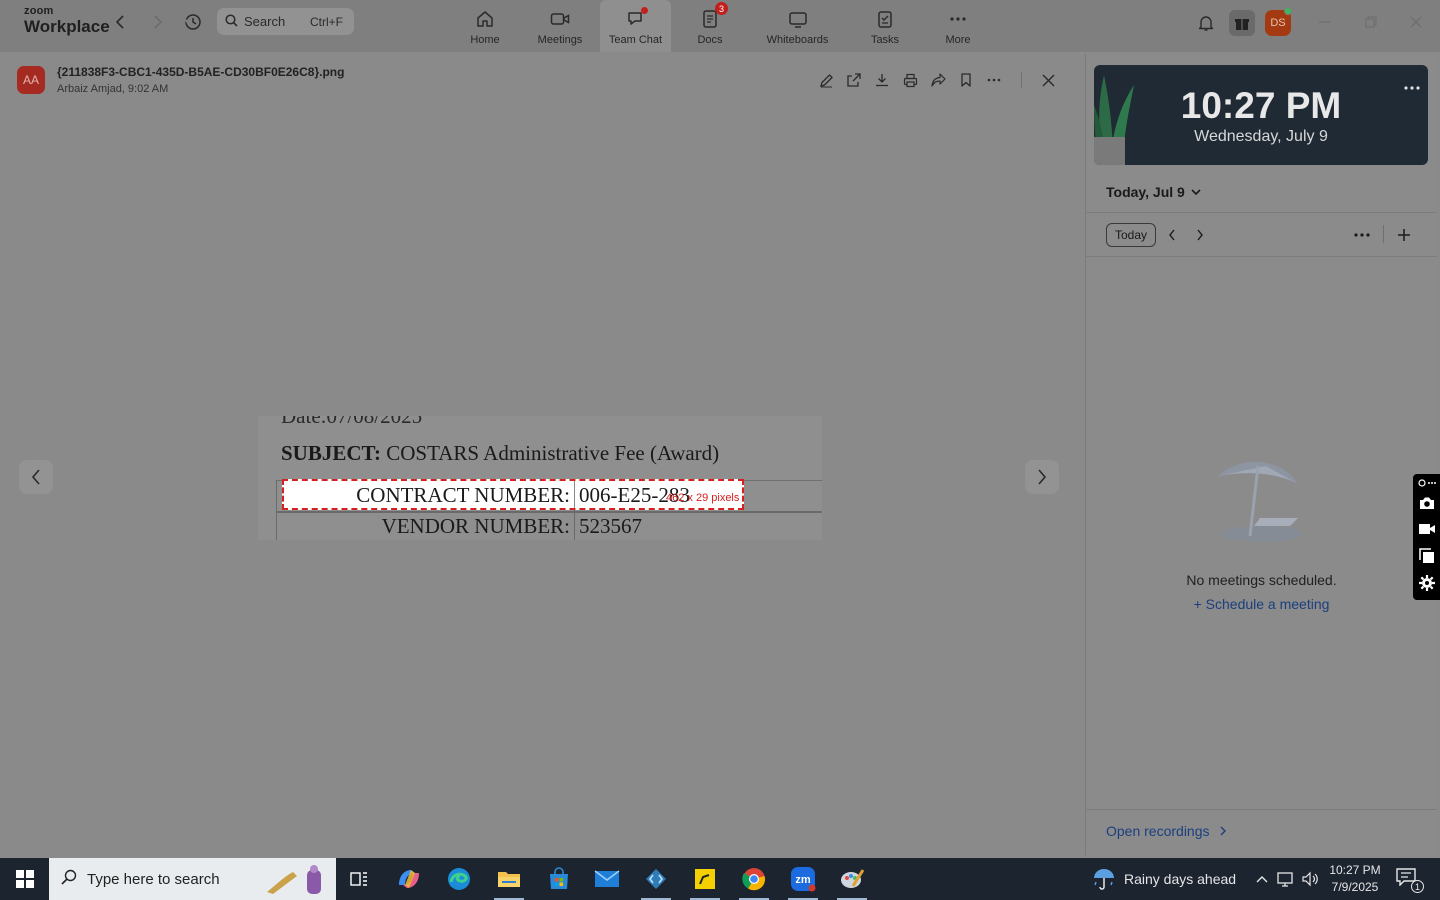 The width and height of the screenshot is (1440, 900). Describe the element at coordinates (1417, 886) in the screenshot. I see `notification-count: 1` at that location.